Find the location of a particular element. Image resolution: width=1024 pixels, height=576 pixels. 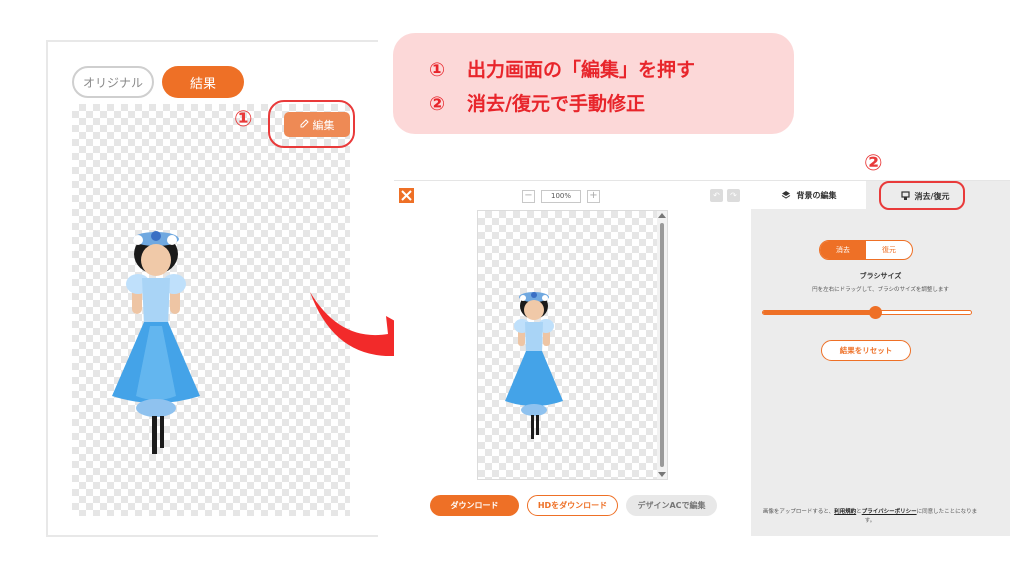

brush-size-slider is located at coordinates (867, 312).